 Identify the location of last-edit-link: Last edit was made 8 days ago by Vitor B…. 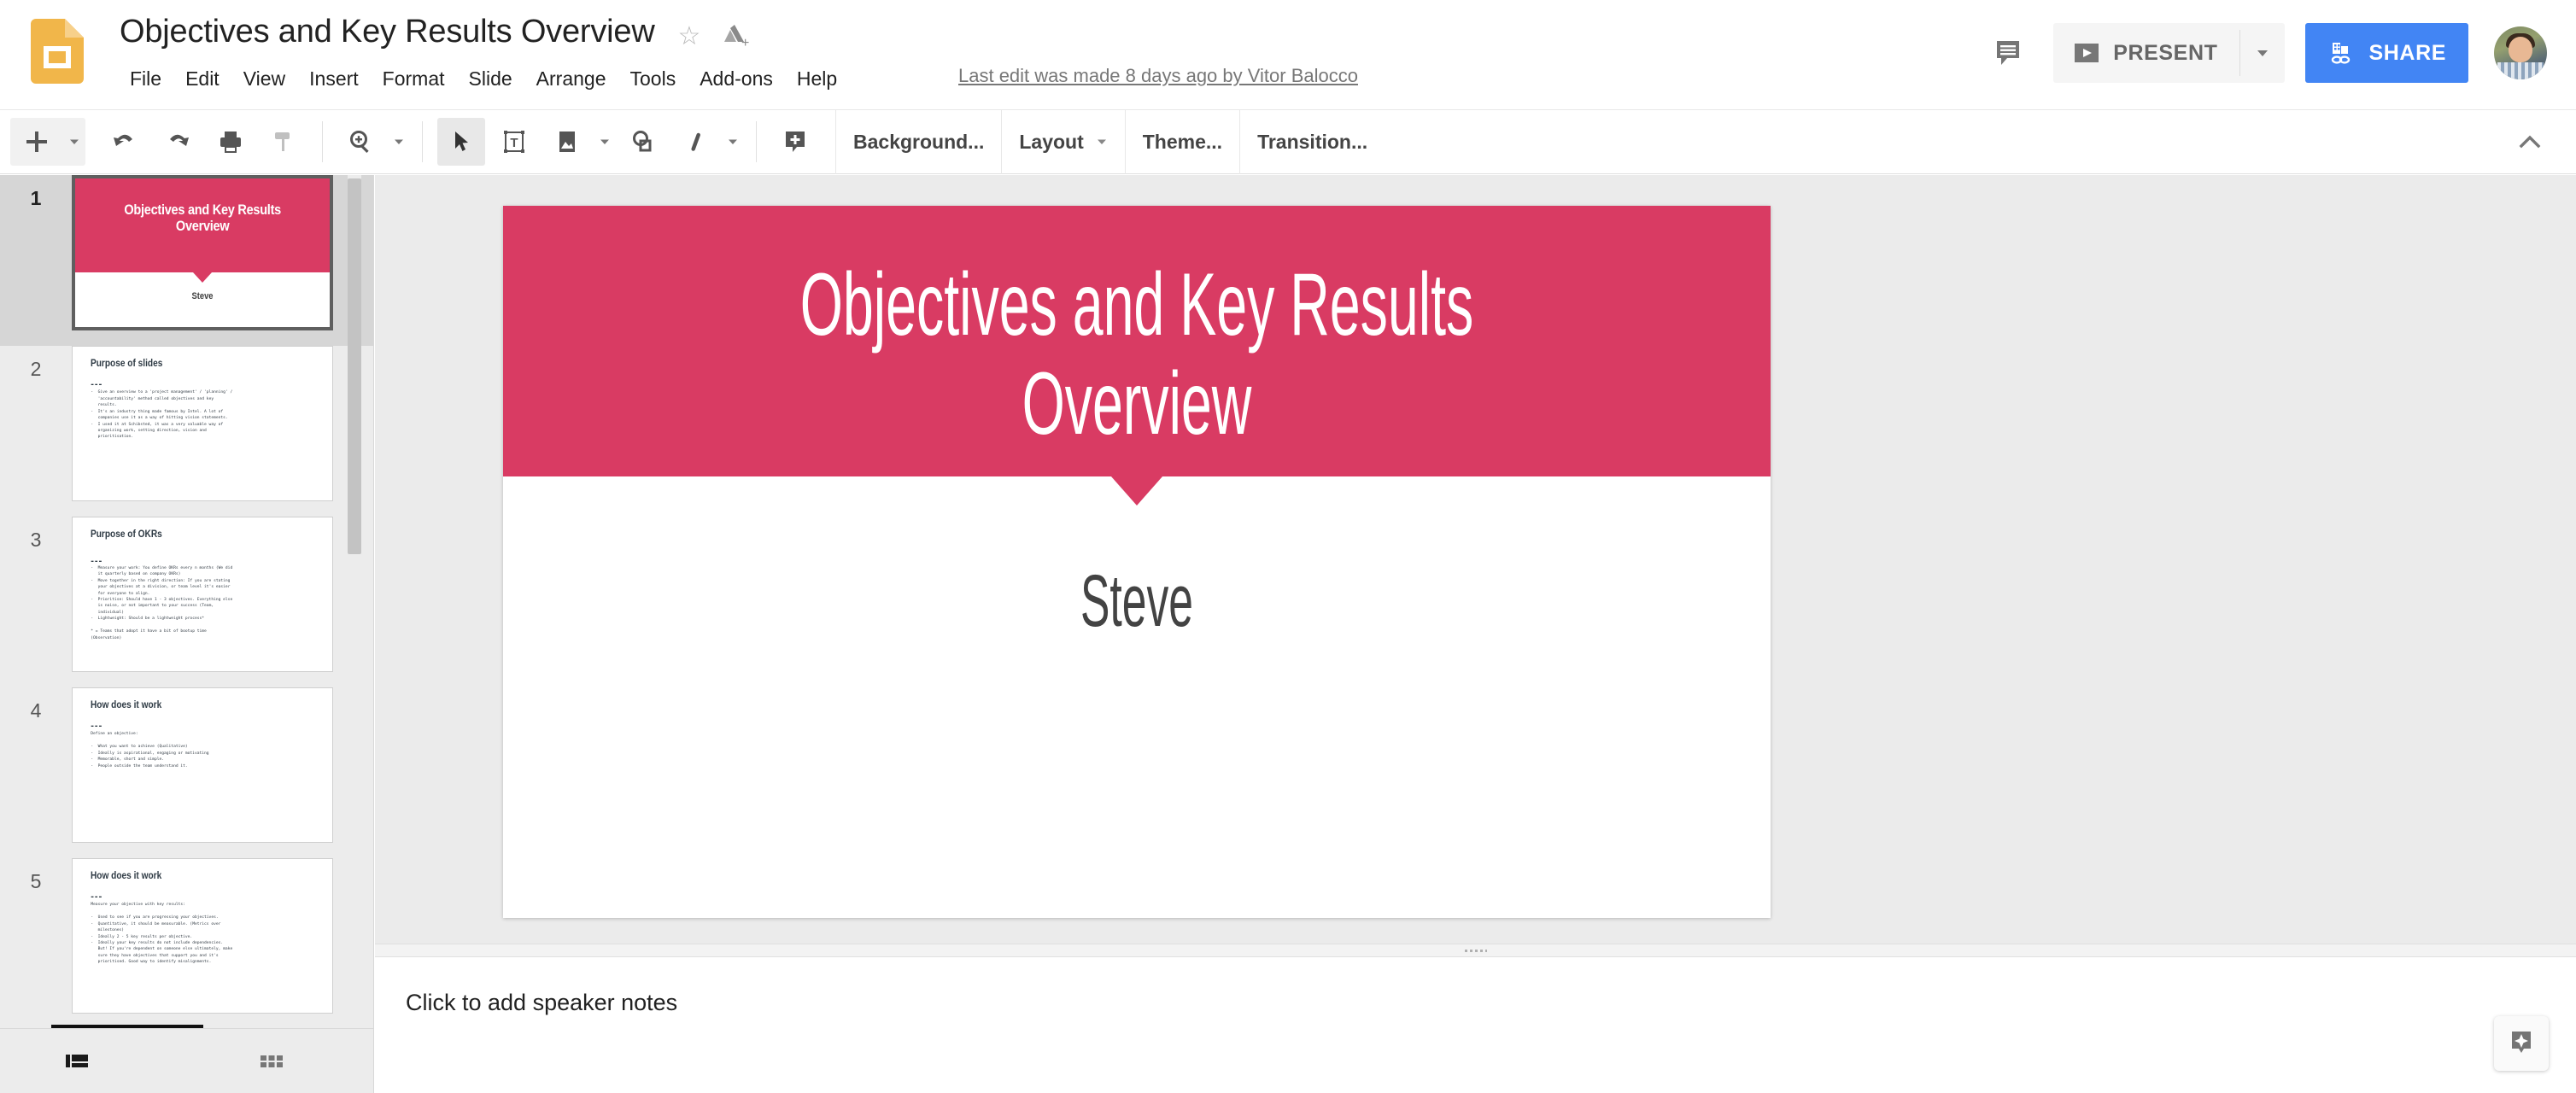
(1158, 76).